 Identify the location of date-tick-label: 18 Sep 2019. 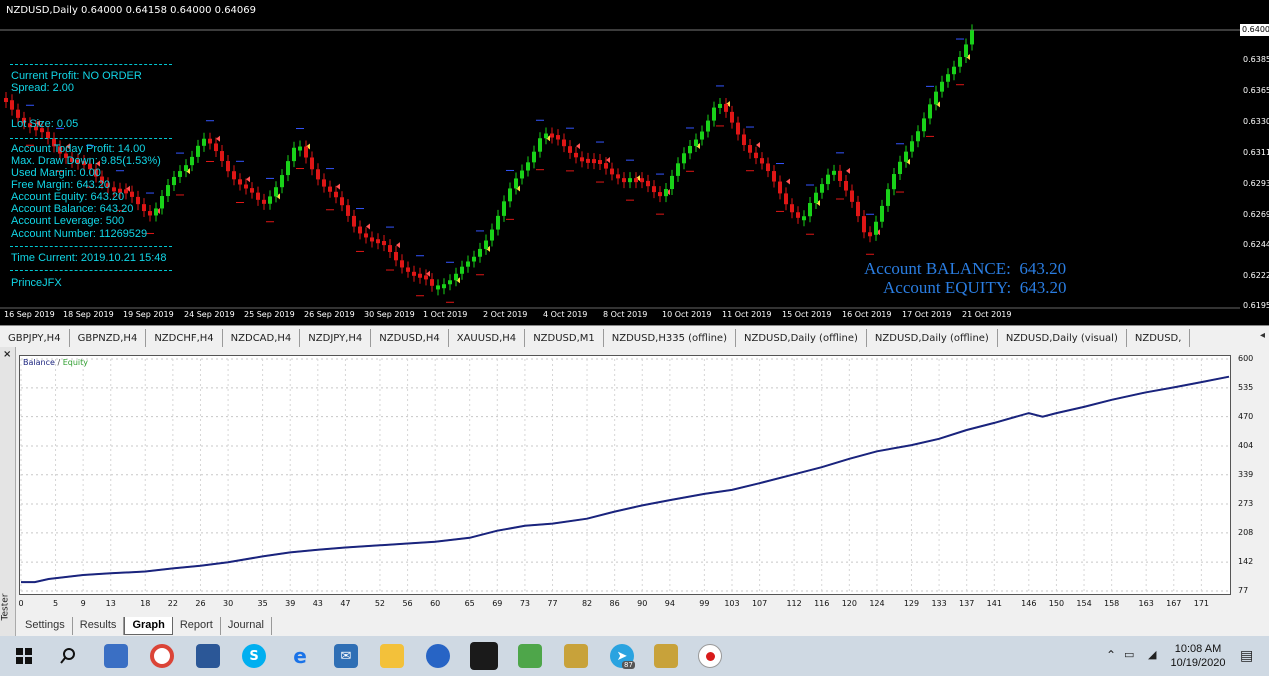
(88, 314).